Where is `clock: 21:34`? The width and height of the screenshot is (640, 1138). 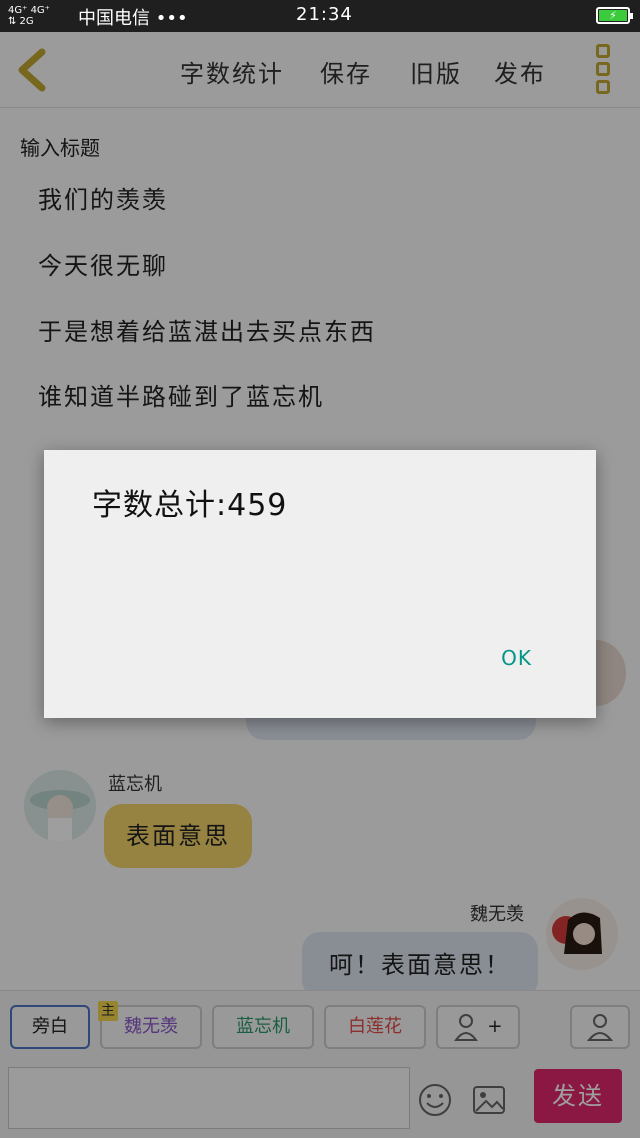
clock: 21:34 is located at coordinates (324, 14).